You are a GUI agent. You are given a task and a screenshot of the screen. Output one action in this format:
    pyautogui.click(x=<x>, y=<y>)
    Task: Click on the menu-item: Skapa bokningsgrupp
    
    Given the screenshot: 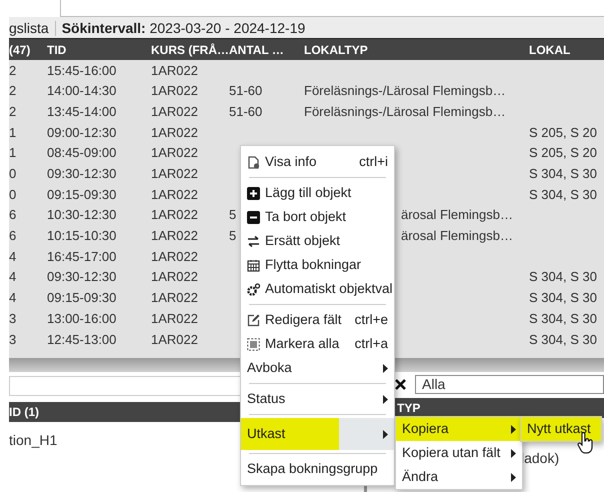 What is the action you would take?
    pyautogui.click(x=317, y=469)
    